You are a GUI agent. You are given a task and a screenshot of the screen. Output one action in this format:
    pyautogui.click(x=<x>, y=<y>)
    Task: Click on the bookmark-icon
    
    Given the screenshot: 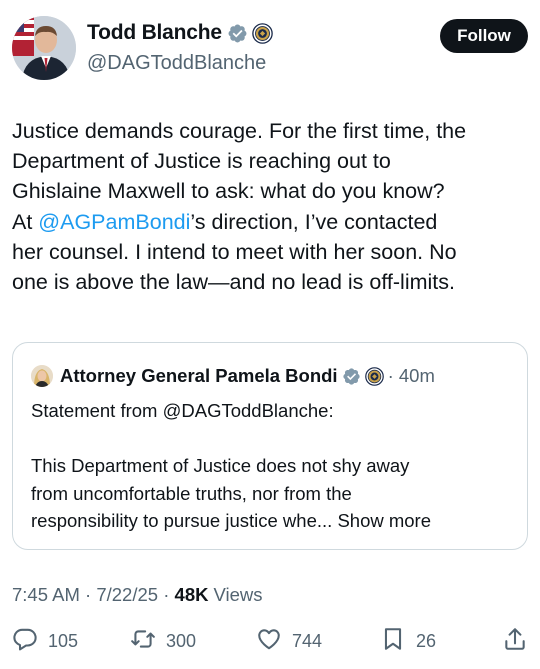 What is the action you would take?
    pyautogui.click(x=393, y=641)
    